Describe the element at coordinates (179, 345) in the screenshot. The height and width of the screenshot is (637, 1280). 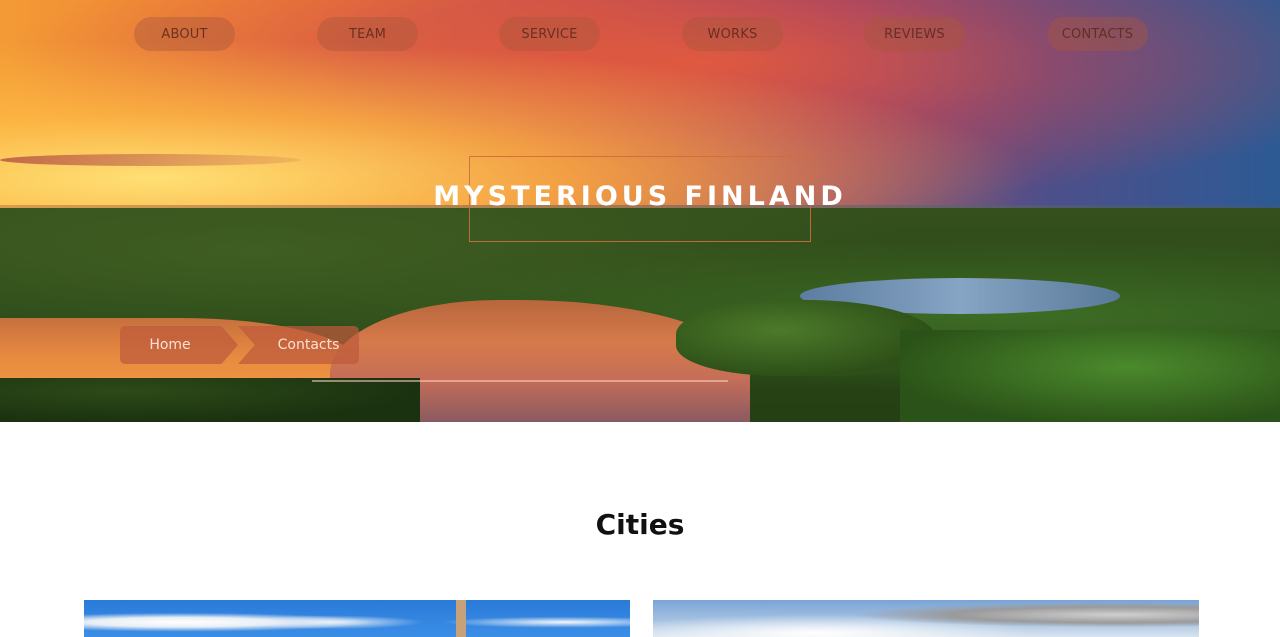
I see `breadcrumb-home: Home` at that location.